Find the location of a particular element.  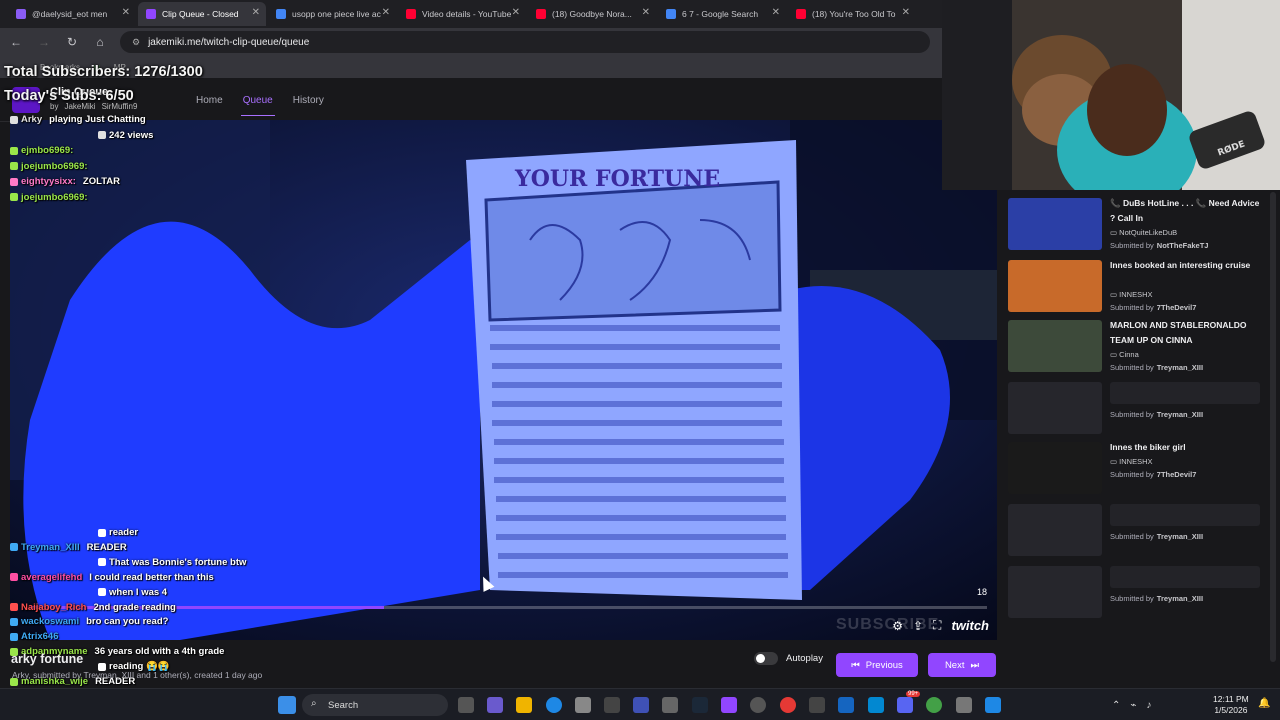

queue-item-channel: ▭ INNESHX is located at coordinates (1131, 461).